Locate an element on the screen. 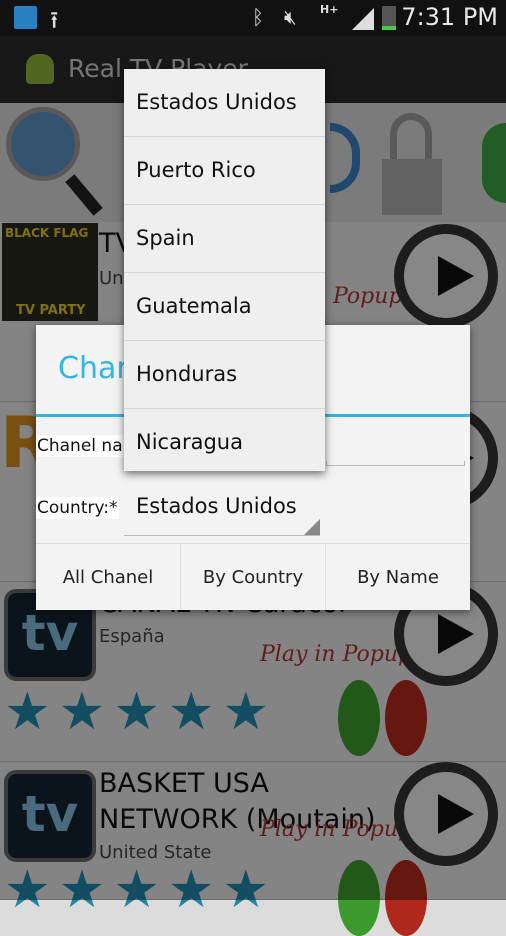  bluetooth-icon: ᛒ is located at coordinates (258, 17).